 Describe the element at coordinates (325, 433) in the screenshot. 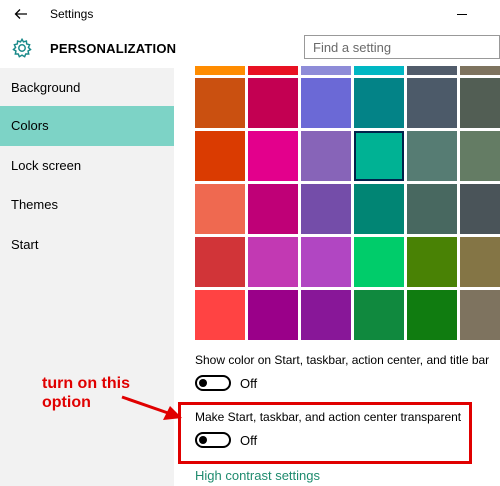

I see `annotation-highlight-box` at that location.